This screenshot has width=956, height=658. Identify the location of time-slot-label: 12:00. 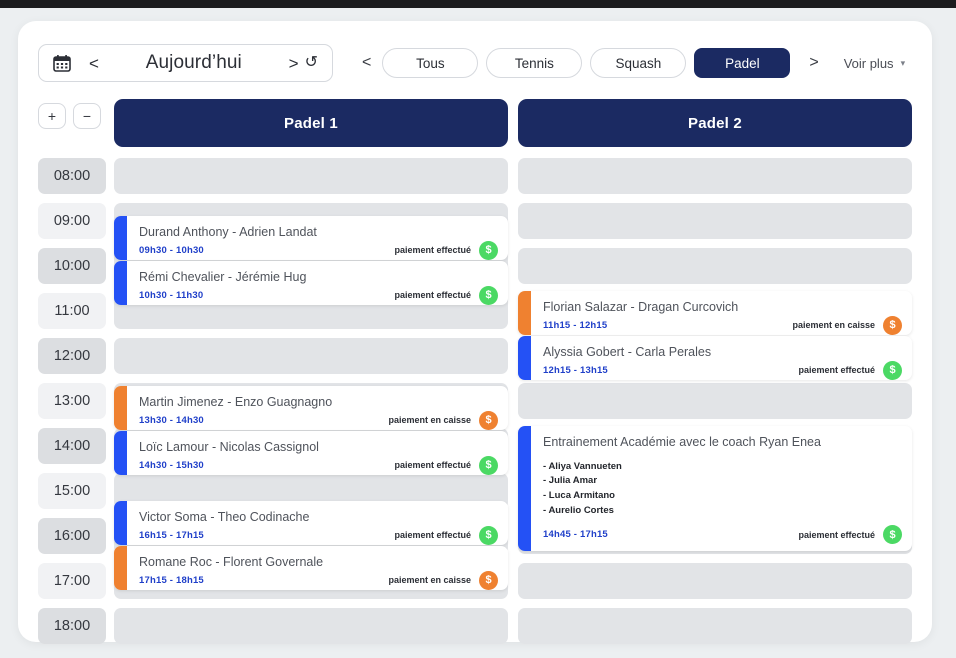
(72, 356).